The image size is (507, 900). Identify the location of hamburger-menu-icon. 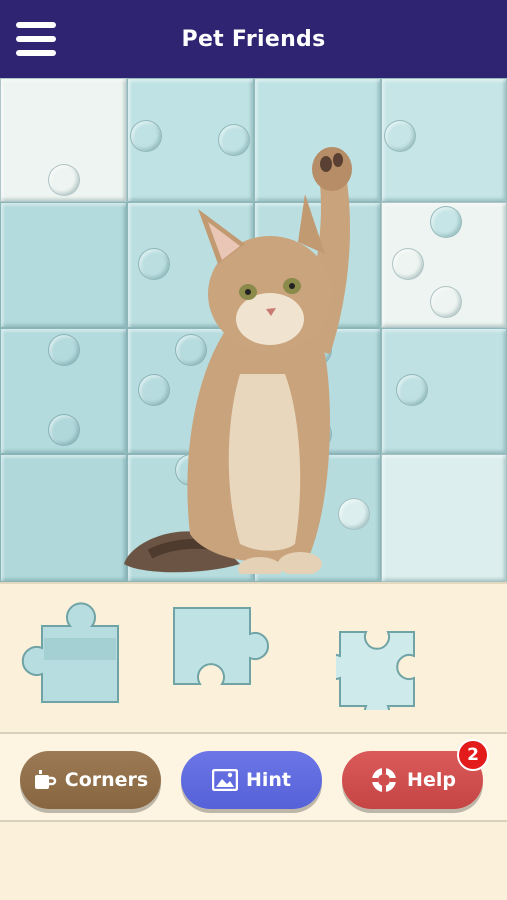
(36, 39).